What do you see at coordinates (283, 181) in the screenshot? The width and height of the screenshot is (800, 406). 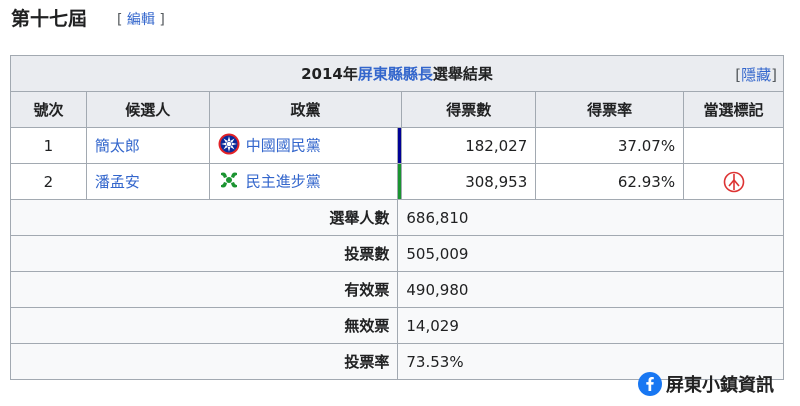 I see `party-link: 民主進步黨` at bounding box center [283, 181].